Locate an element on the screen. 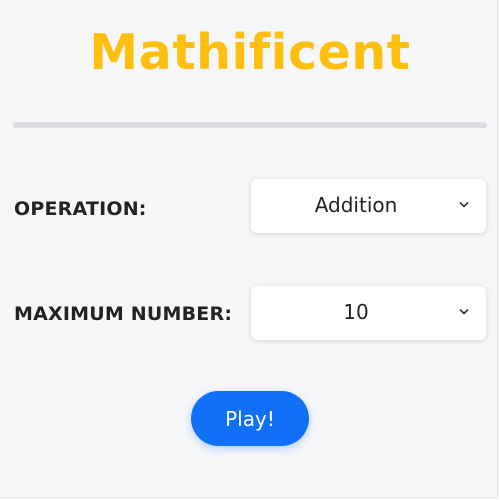 The height and width of the screenshot is (500, 500). operation-selected-value: Addition is located at coordinates (356, 205).